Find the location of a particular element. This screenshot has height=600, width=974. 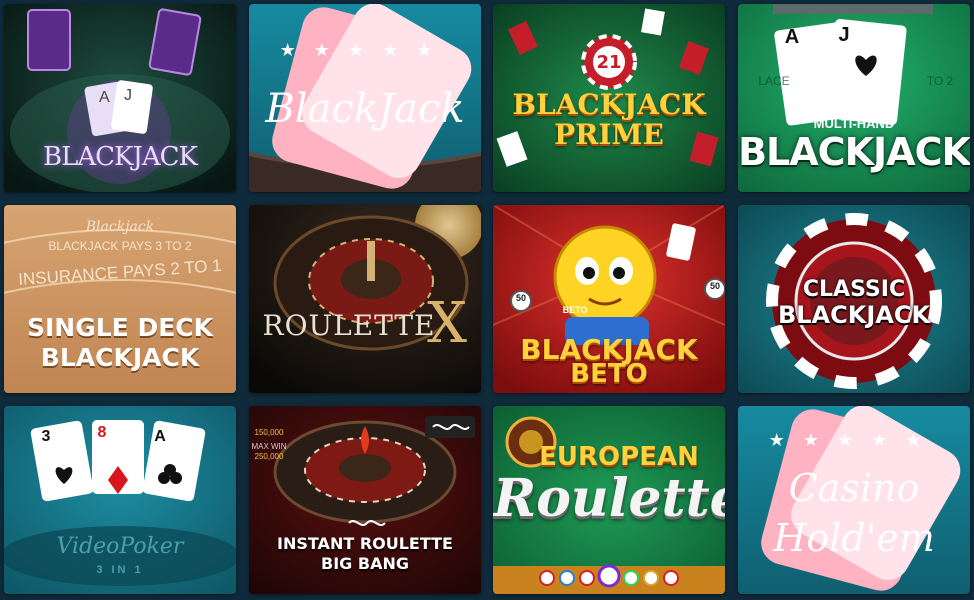

chip-label-left: 50 is located at coordinates (520, 298).